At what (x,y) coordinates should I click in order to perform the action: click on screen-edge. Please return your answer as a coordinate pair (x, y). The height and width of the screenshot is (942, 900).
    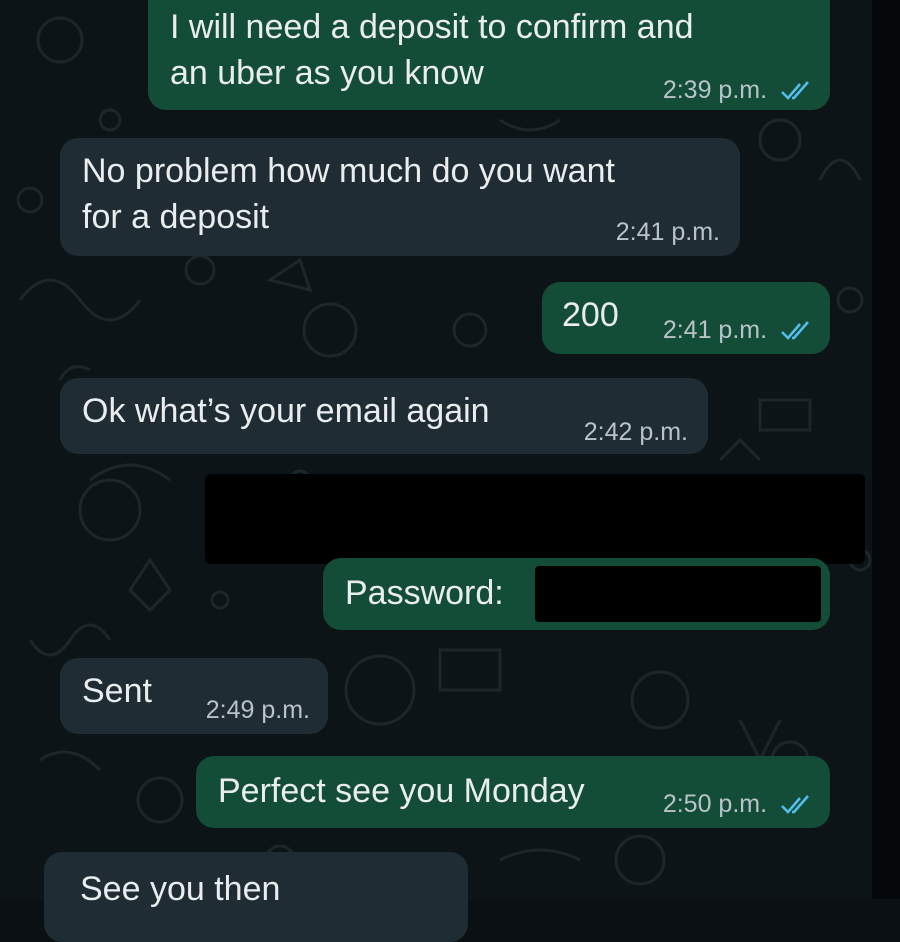
    Looking at the image, I should click on (886, 449).